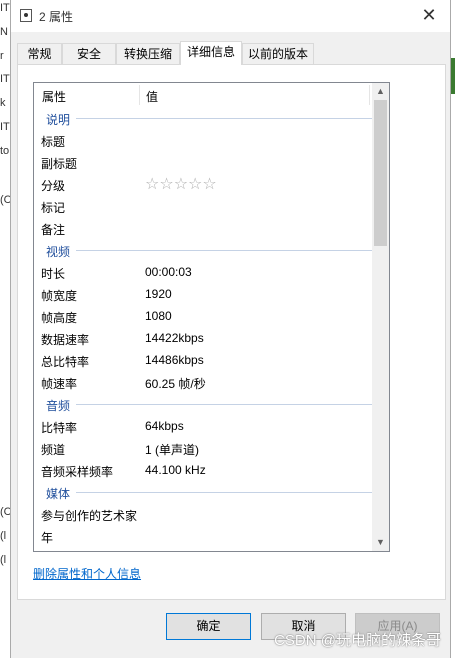 The height and width of the screenshot is (658, 455). I want to click on property-row-length: 时长 00:00:03, so click(209, 272).